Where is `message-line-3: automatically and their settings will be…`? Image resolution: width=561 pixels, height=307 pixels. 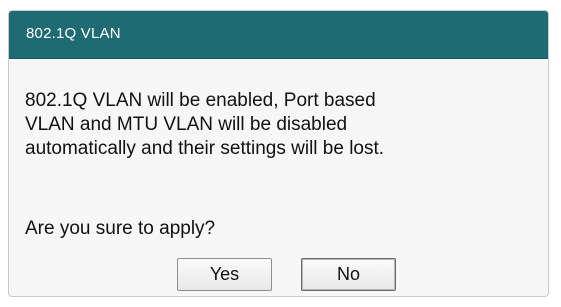 message-line-3: automatically and their settings will be… is located at coordinates (205, 148).